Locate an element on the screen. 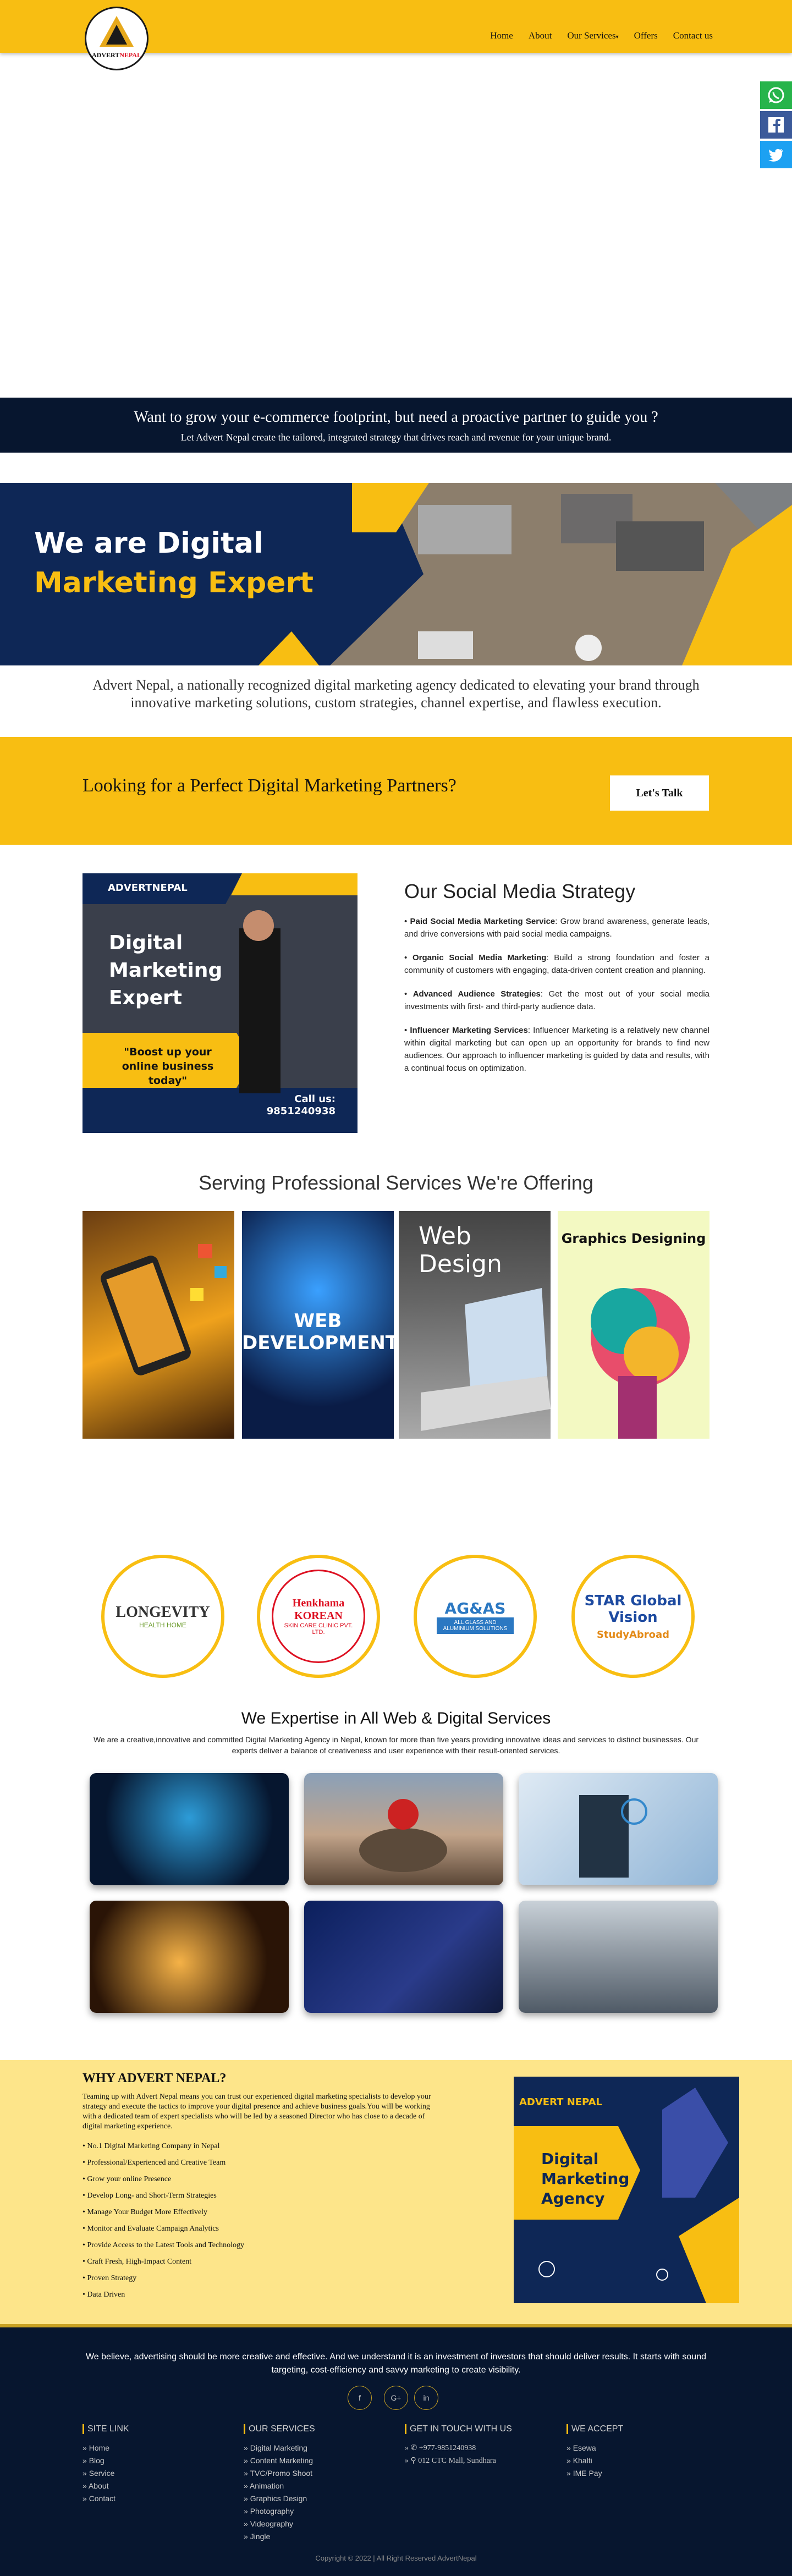 The height and width of the screenshot is (2576, 792). expertise-card-seo is located at coordinates (618, 1829).